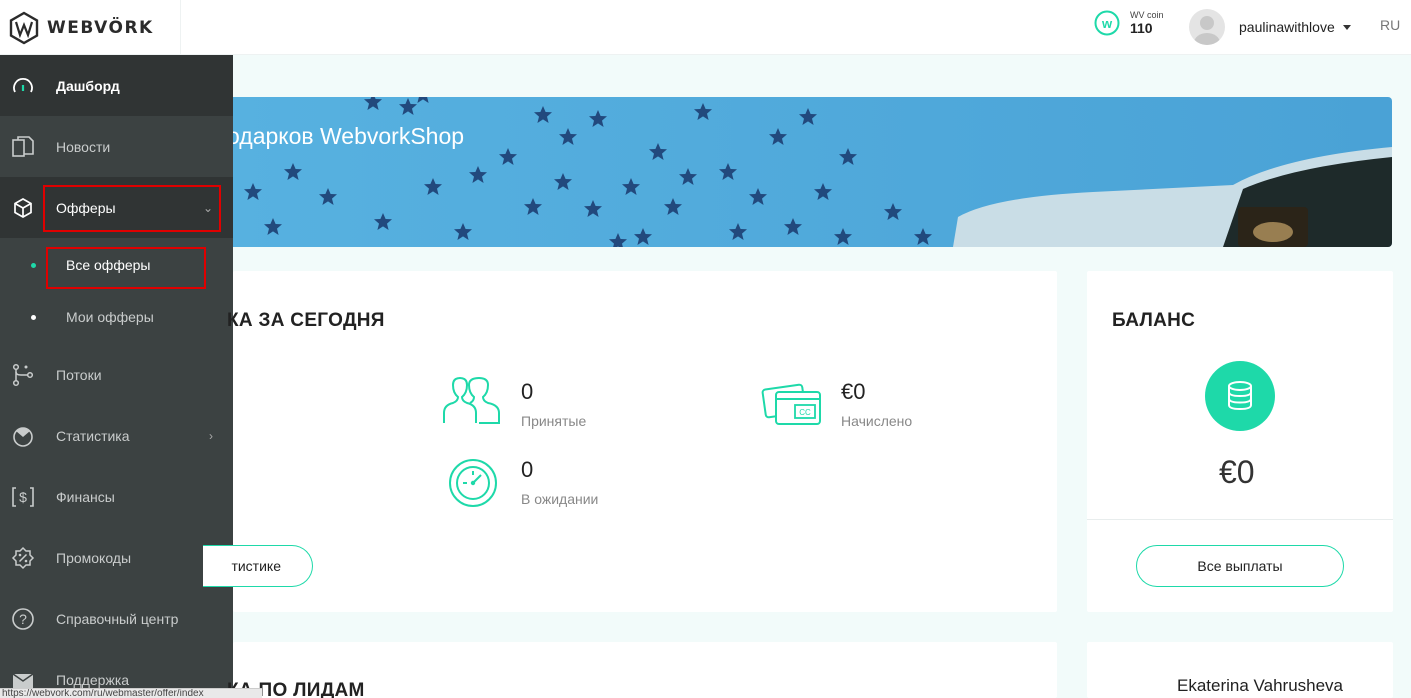 This screenshot has height=698, width=1411. Describe the element at coordinates (791, 404) in the screenshot. I see `credit-cards-icon: CC` at that location.